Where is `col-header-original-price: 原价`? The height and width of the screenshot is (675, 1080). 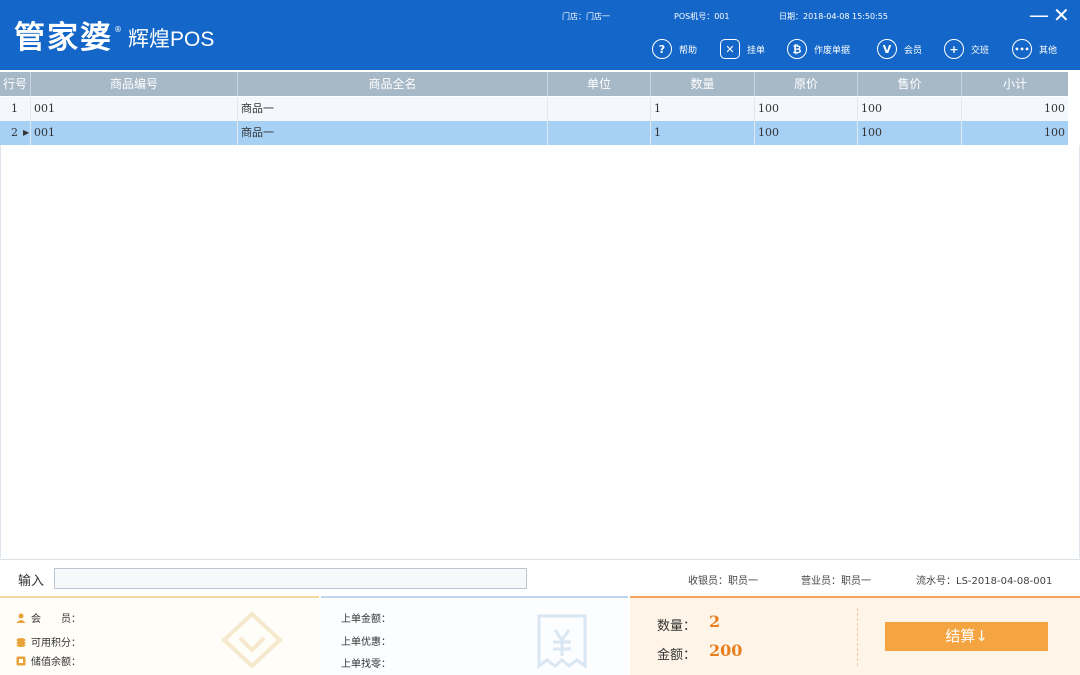
col-header-original-price: 原价 is located at coordinates (806, 84).